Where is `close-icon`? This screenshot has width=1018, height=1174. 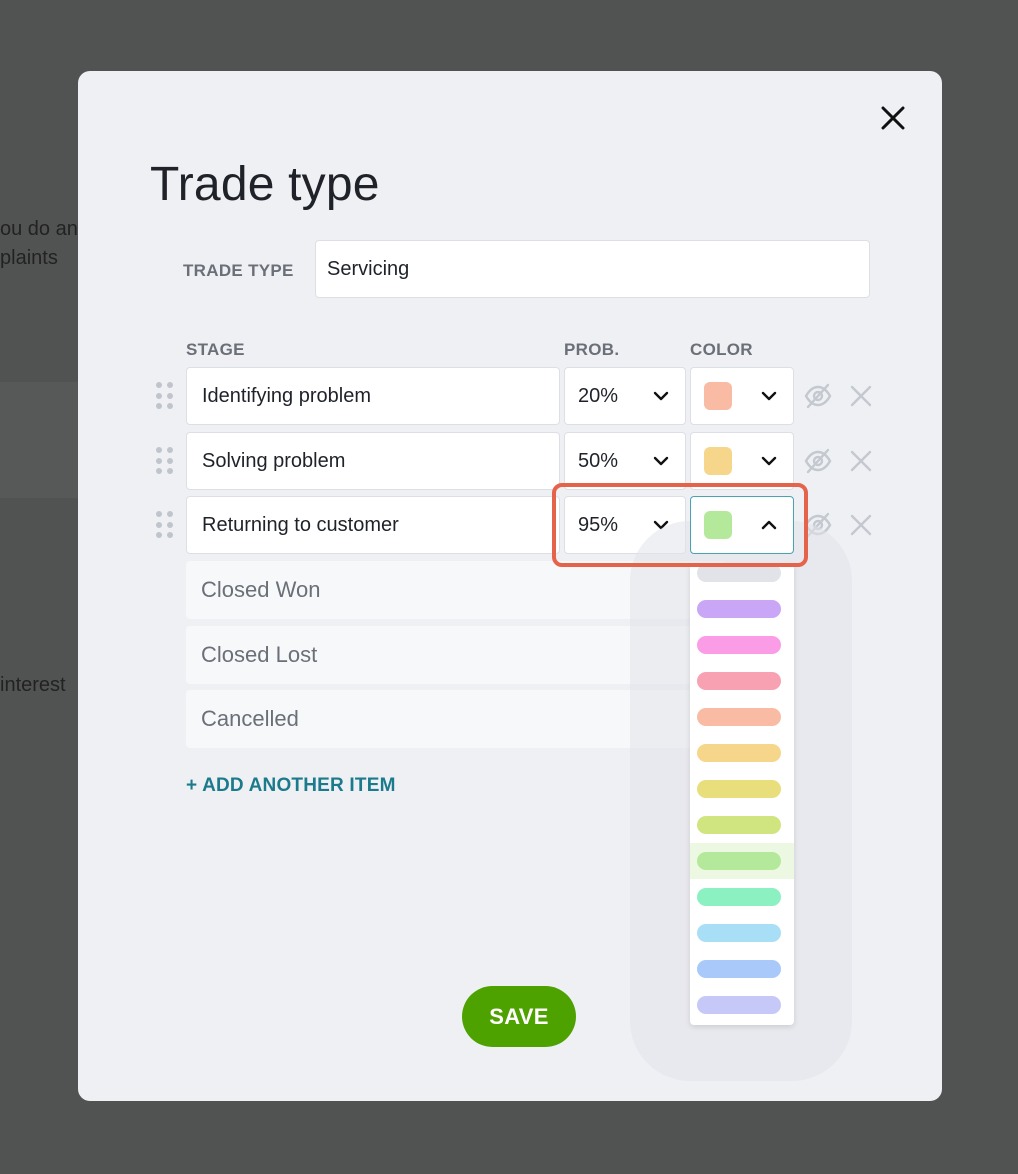
close-icon is located at coordinates (893, 118).